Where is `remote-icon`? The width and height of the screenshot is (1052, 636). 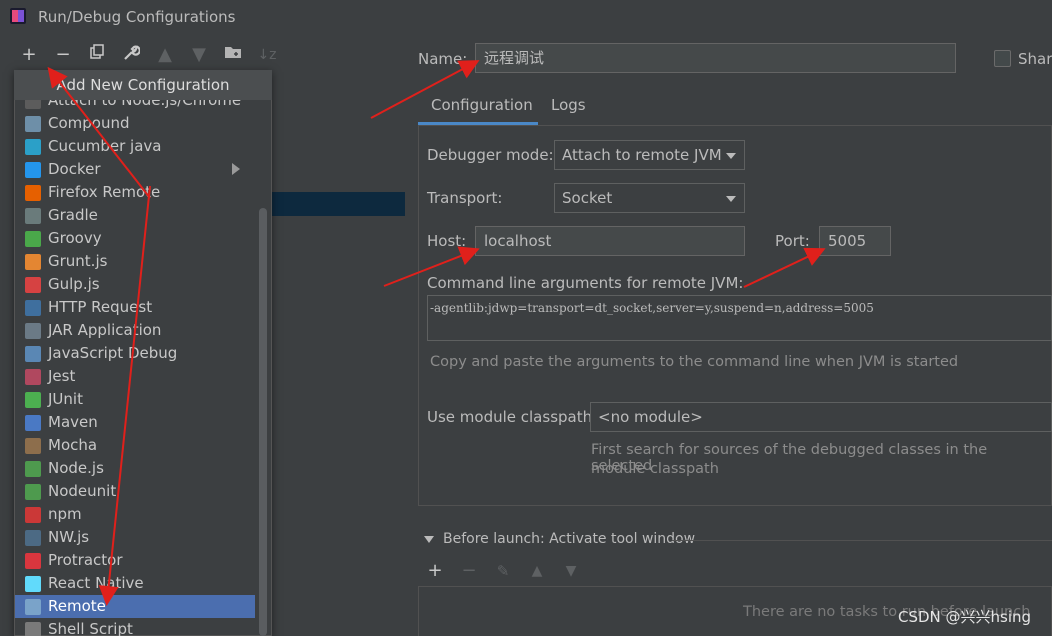
remote-icon is located at coordinates (33, 607).